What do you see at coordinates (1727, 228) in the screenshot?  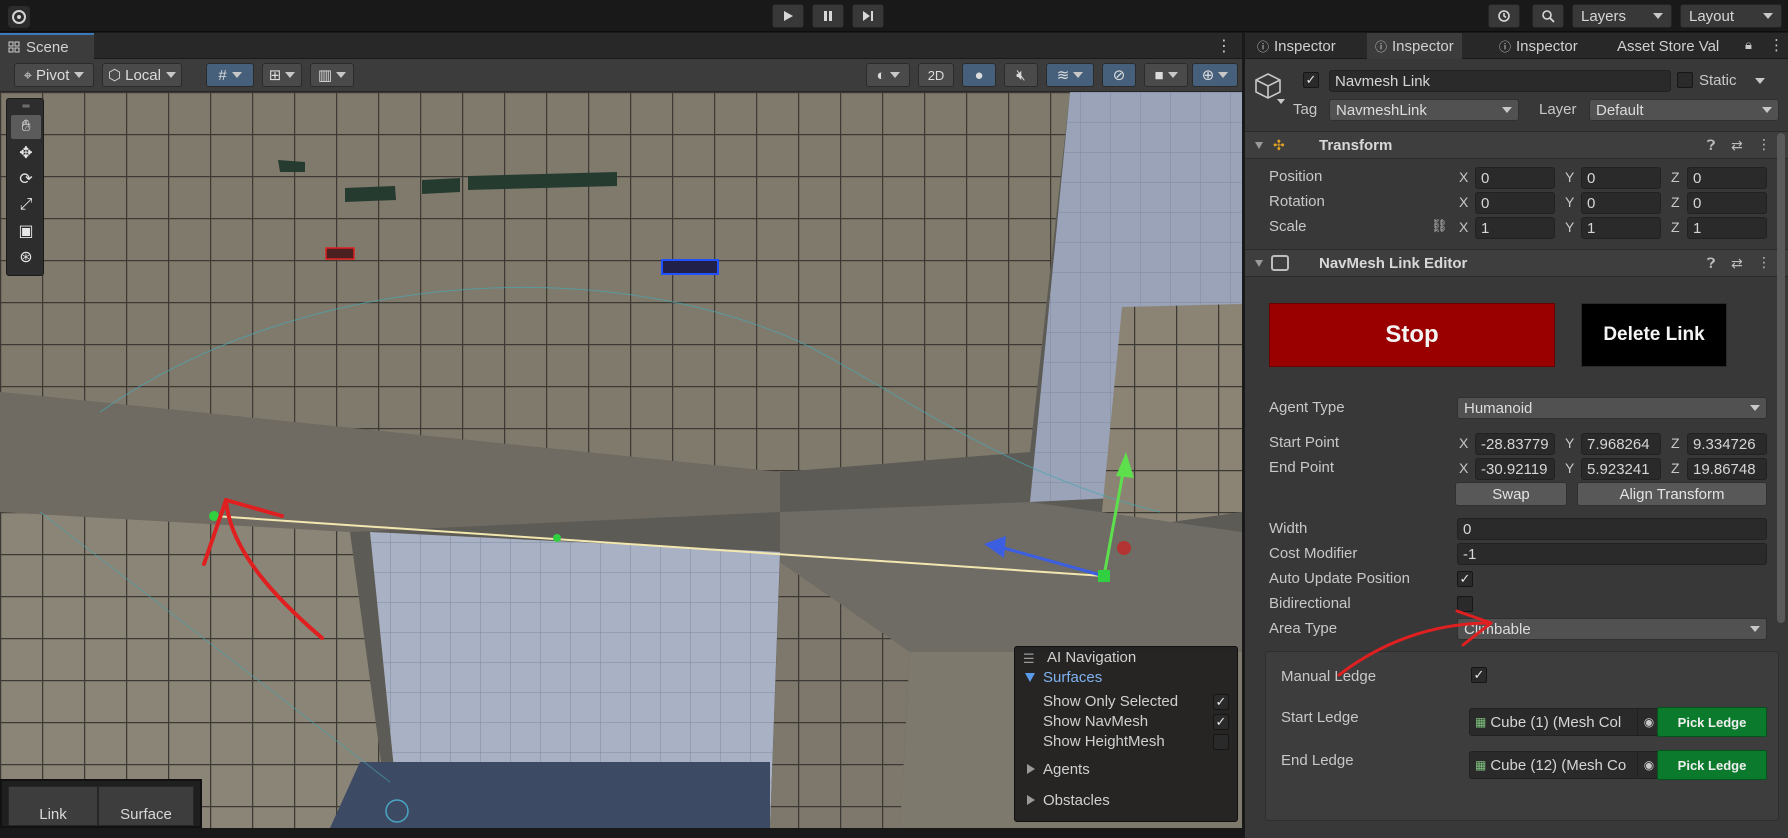 I see `scale-z-field: 1` at bounding box center [1727, 228].